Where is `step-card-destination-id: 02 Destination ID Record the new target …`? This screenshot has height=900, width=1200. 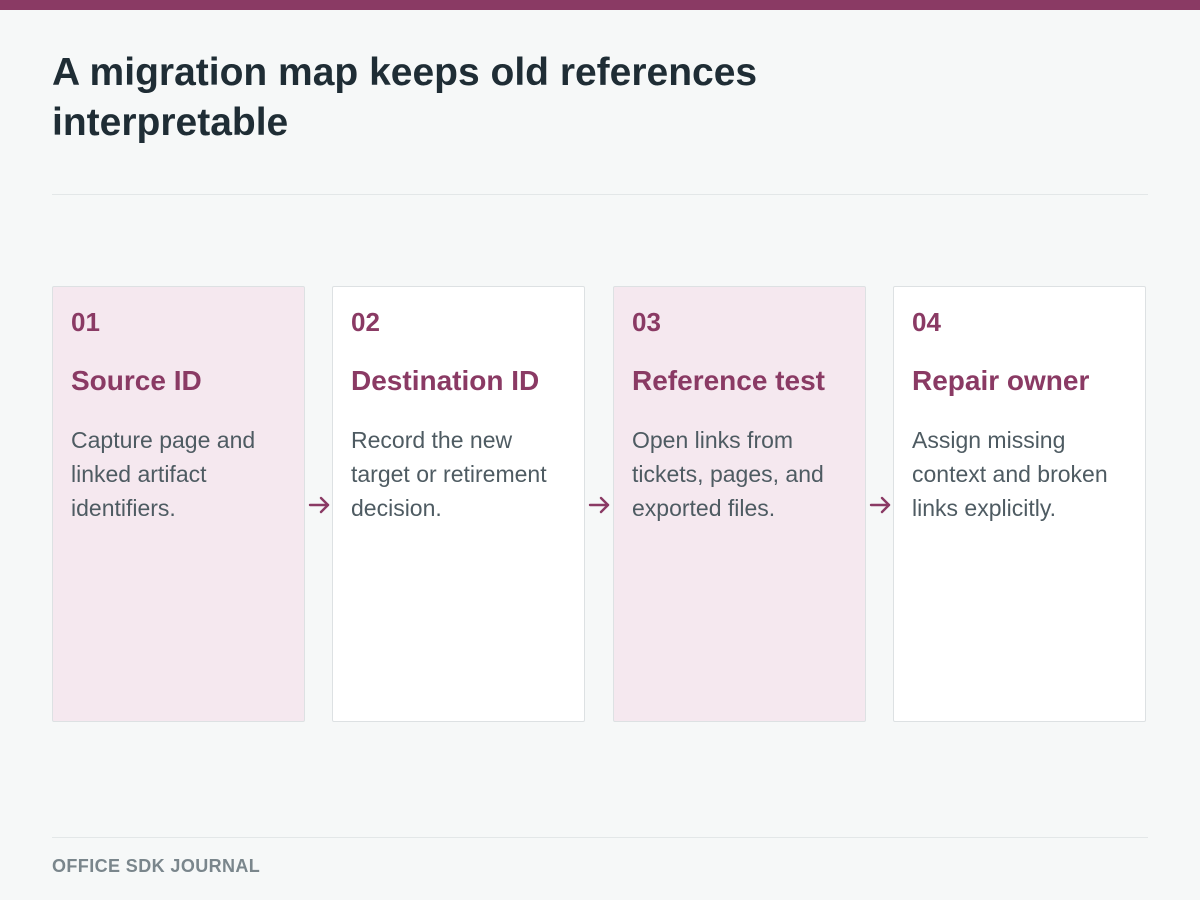
step-card-destination-id: 02 Destination ID Record the new target … is located at coordinates (458, 504).